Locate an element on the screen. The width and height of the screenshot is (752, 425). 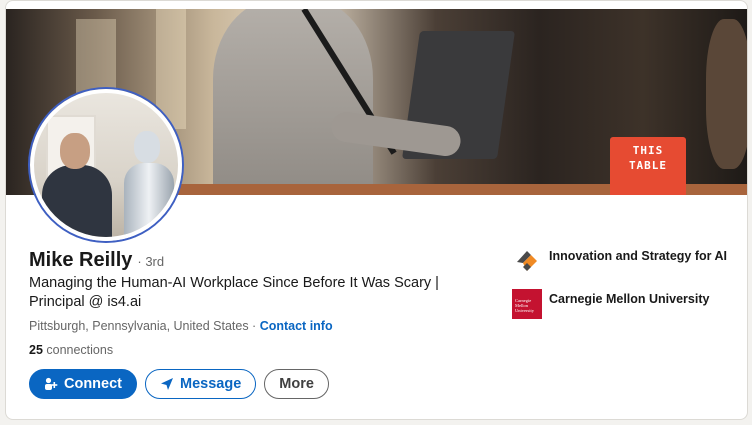
message-button: Message is located at coordinates (201, 384).